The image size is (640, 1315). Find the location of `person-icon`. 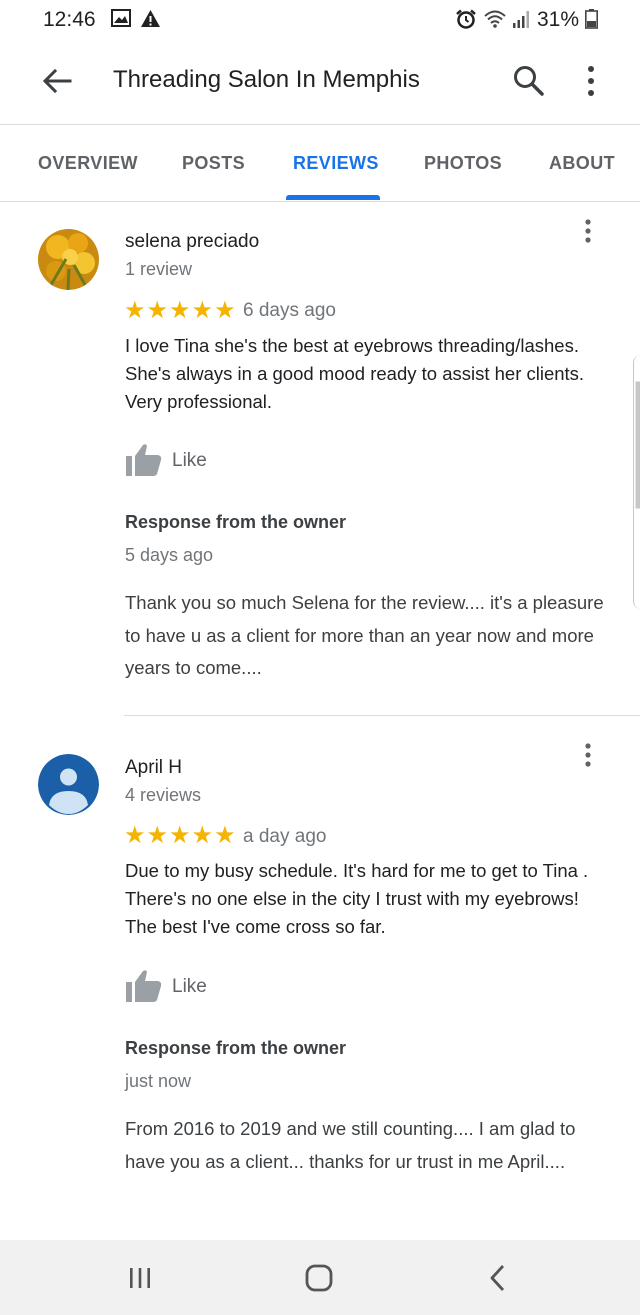

person-icon is located at coordinates (68, 784).